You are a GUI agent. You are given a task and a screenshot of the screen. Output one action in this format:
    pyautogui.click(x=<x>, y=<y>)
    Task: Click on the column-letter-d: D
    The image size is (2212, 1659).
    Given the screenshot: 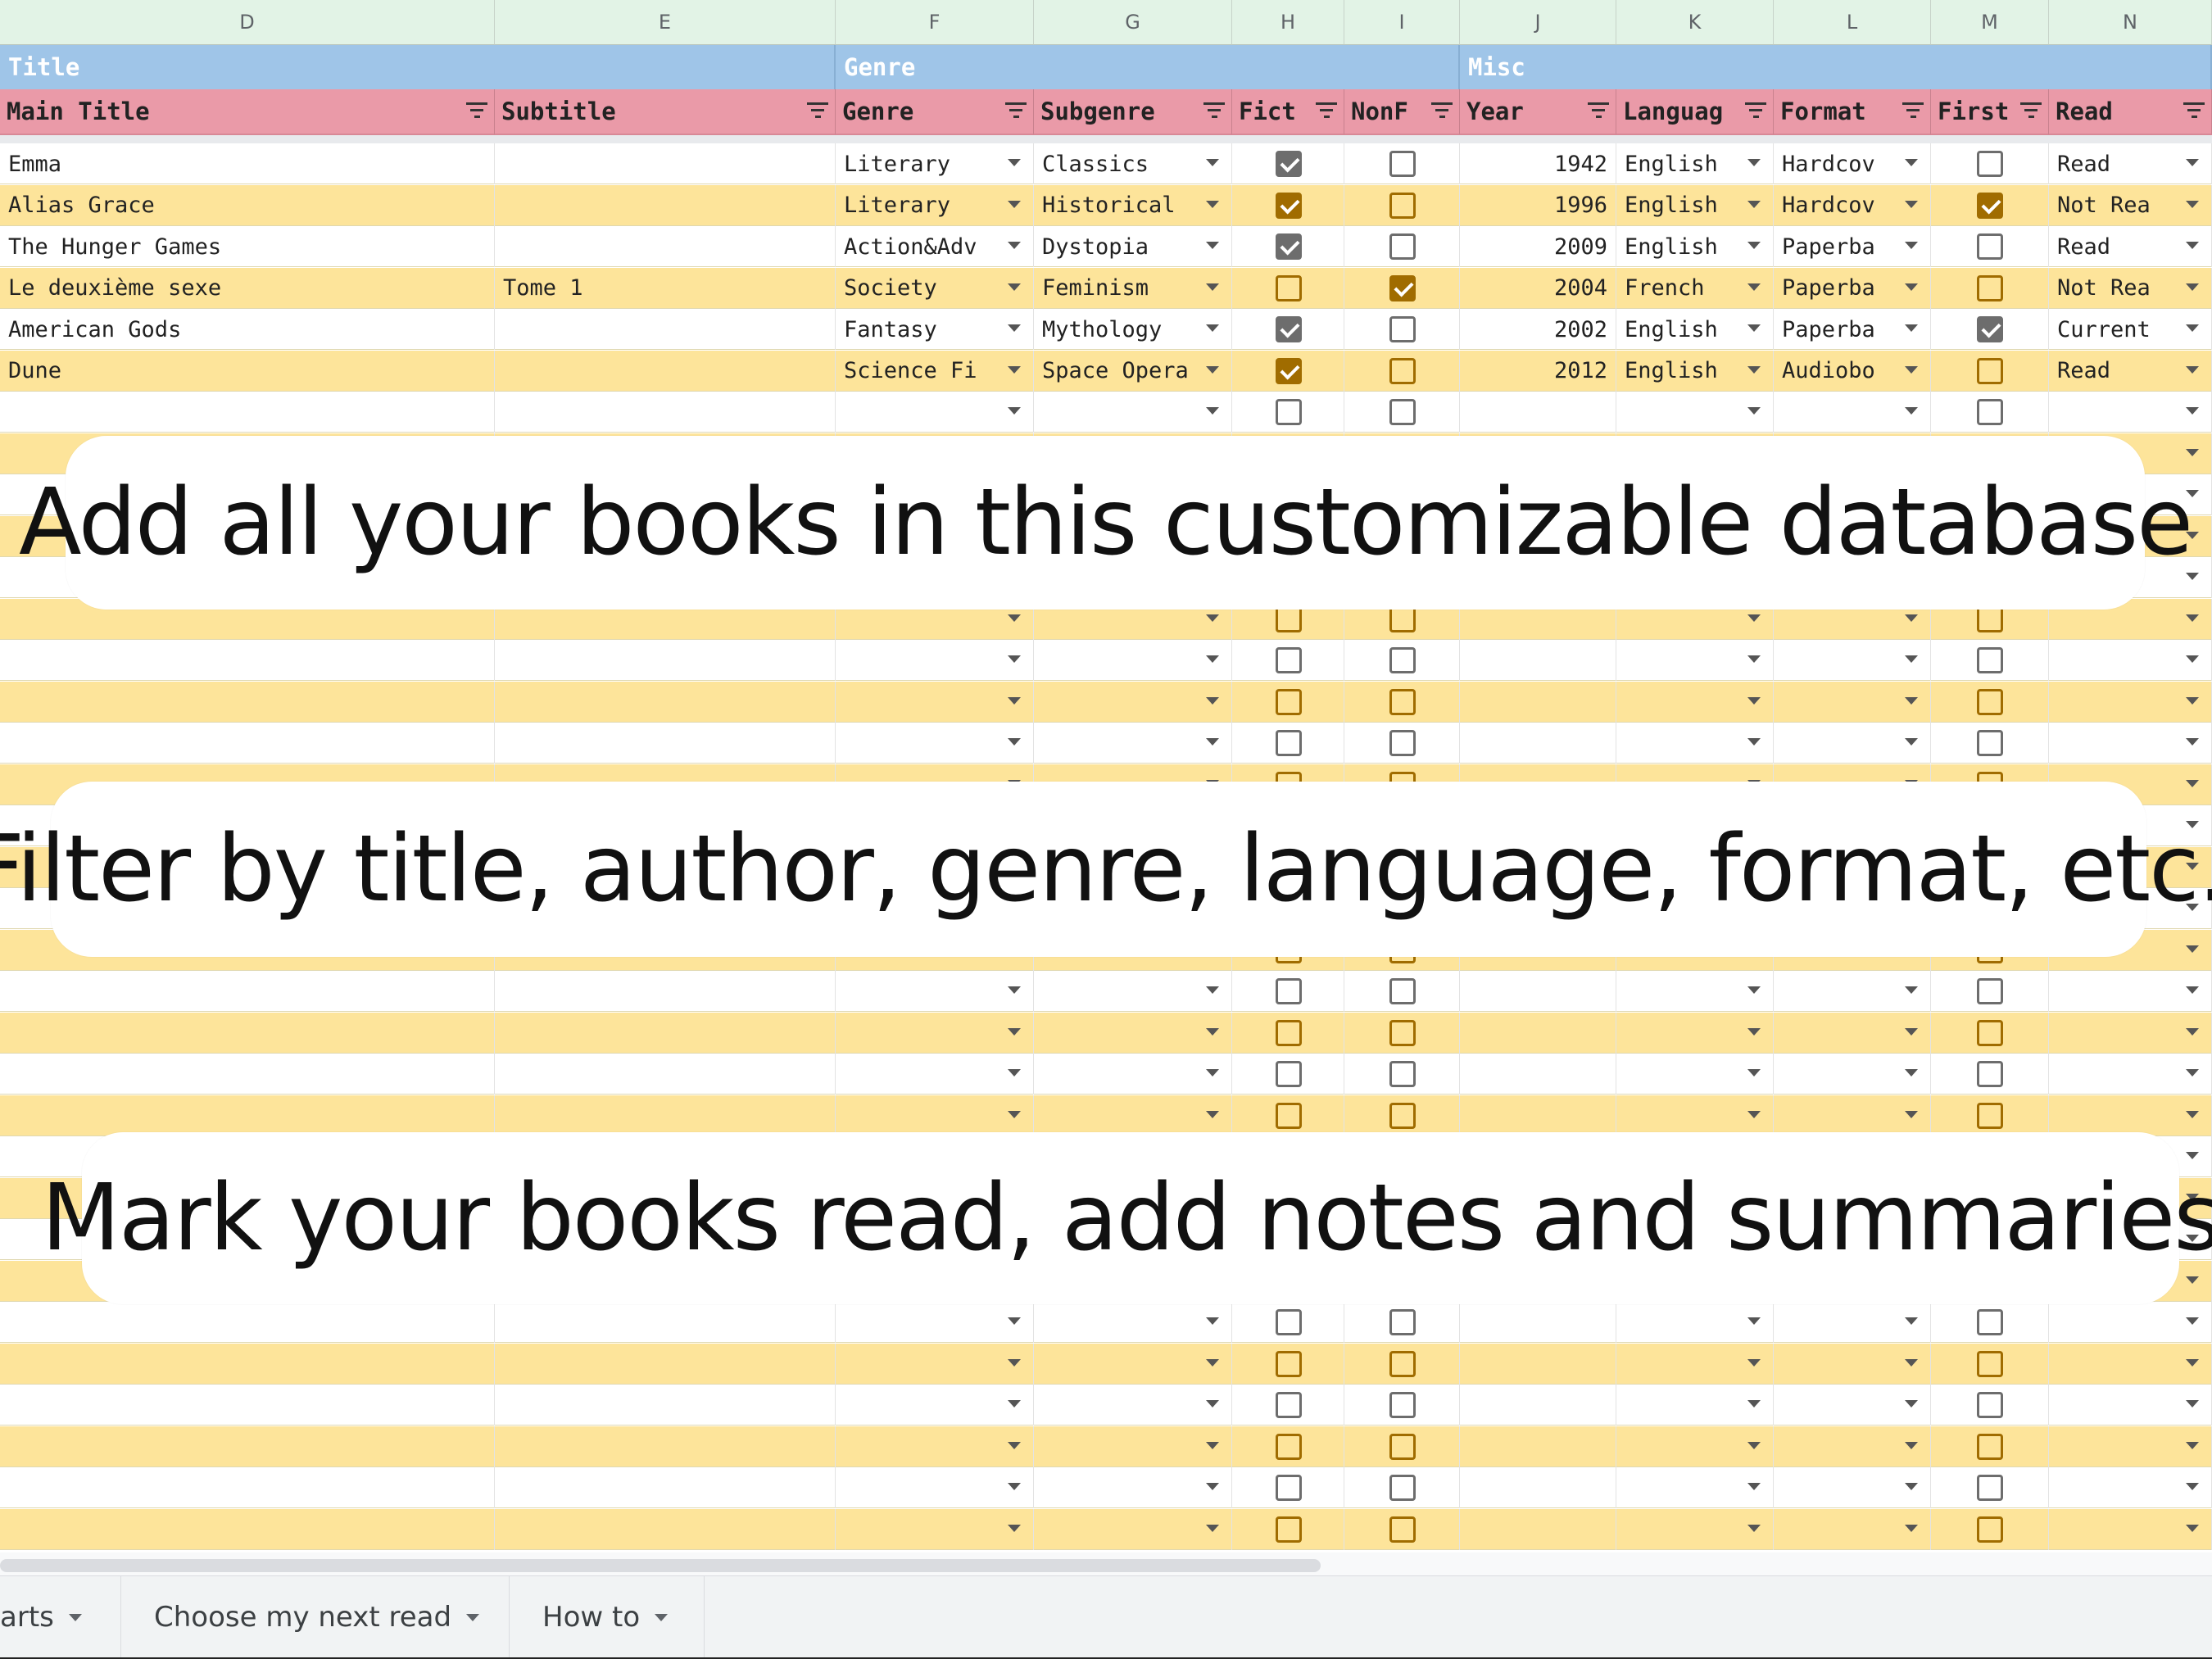 What is the action you would take?
    pyautogui.click(x=247, y=22)
    